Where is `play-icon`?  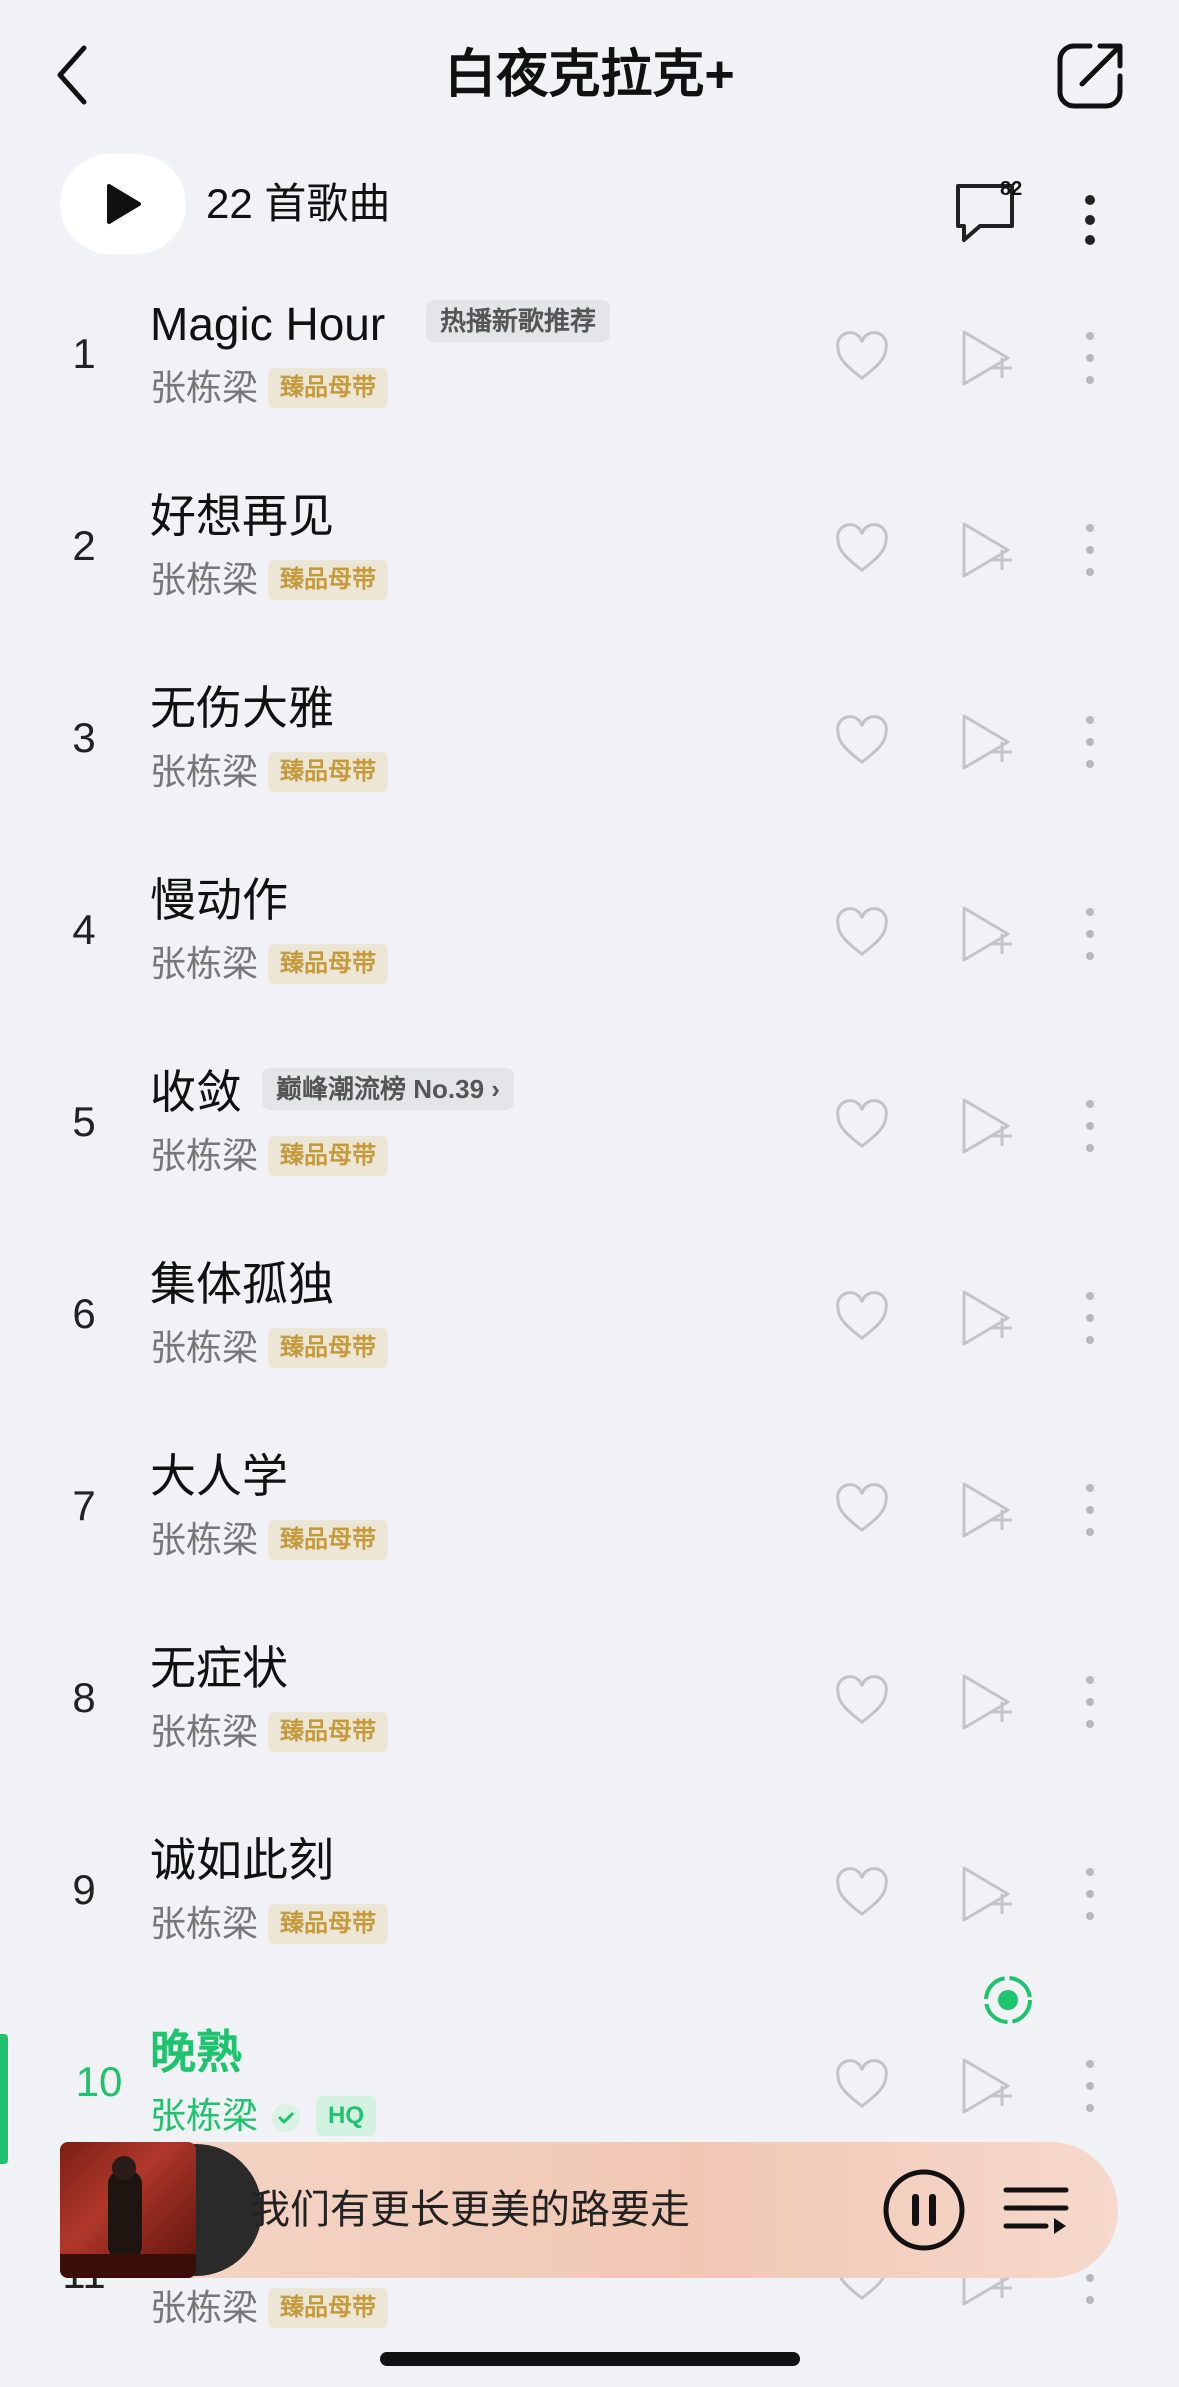
play-icon is located at coordinates (124, 204).